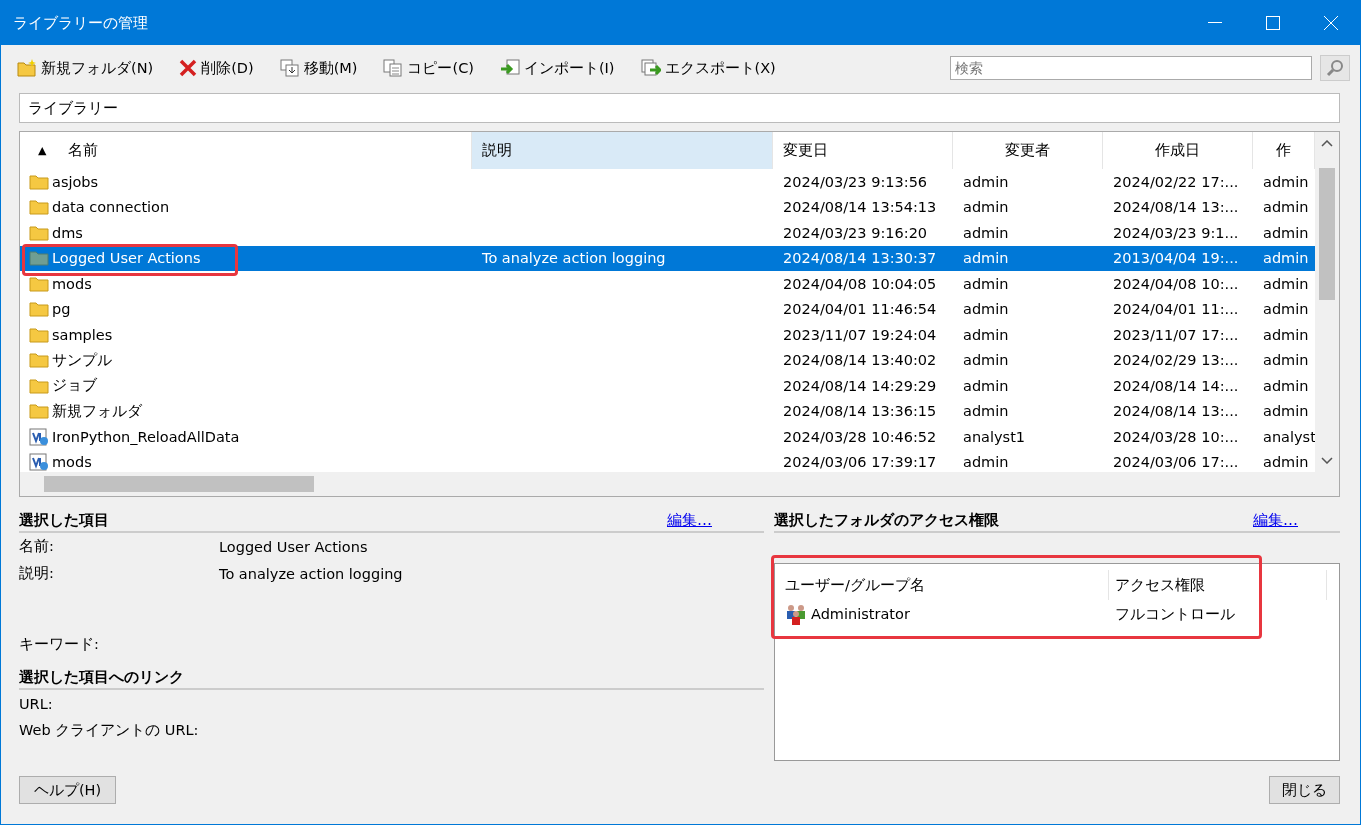 This screenshot has width=1361, height=825. What do you see at coordinates (1131, 68) in the screenshot?
I see `search-field: 検索` at bounding box center [1131, 68].